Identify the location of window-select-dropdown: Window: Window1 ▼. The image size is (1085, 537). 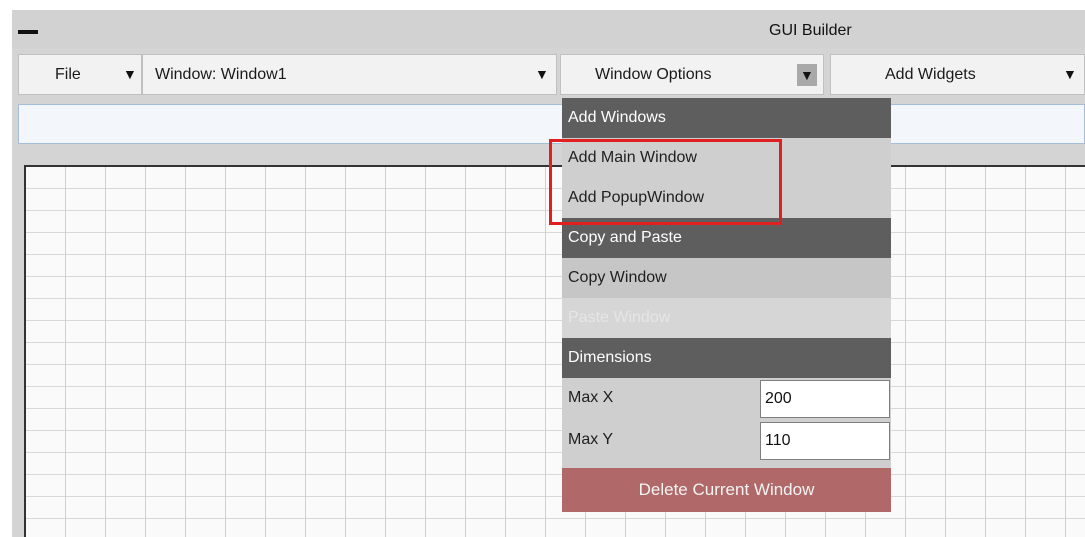
(349, 74).